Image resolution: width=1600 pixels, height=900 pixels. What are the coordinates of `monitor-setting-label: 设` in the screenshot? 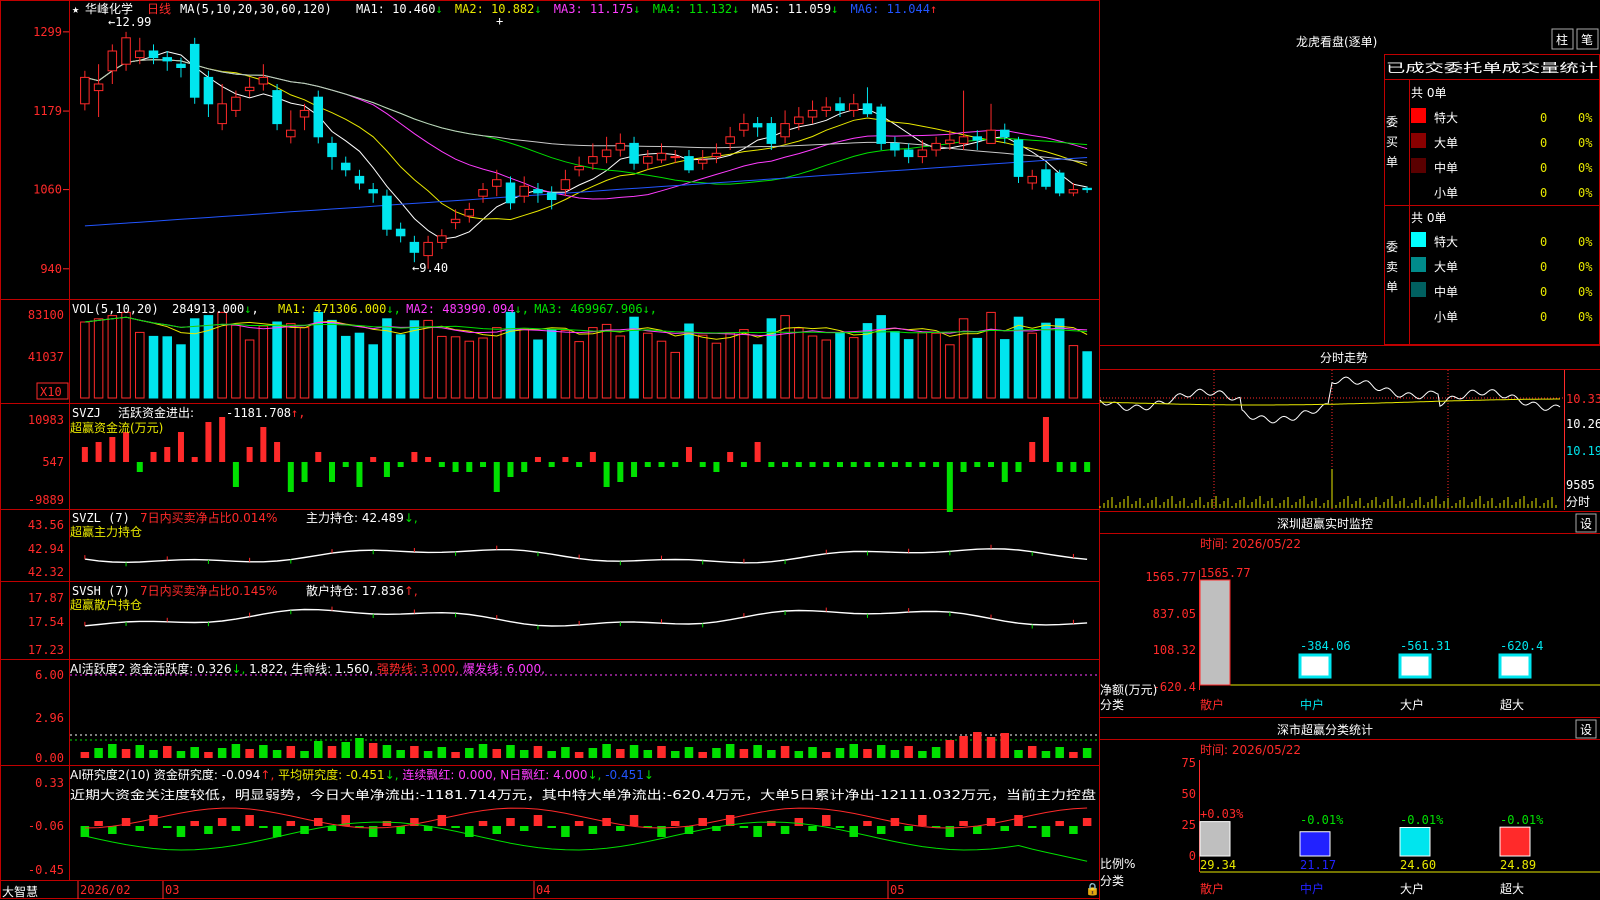 It's located at (1586, 524).